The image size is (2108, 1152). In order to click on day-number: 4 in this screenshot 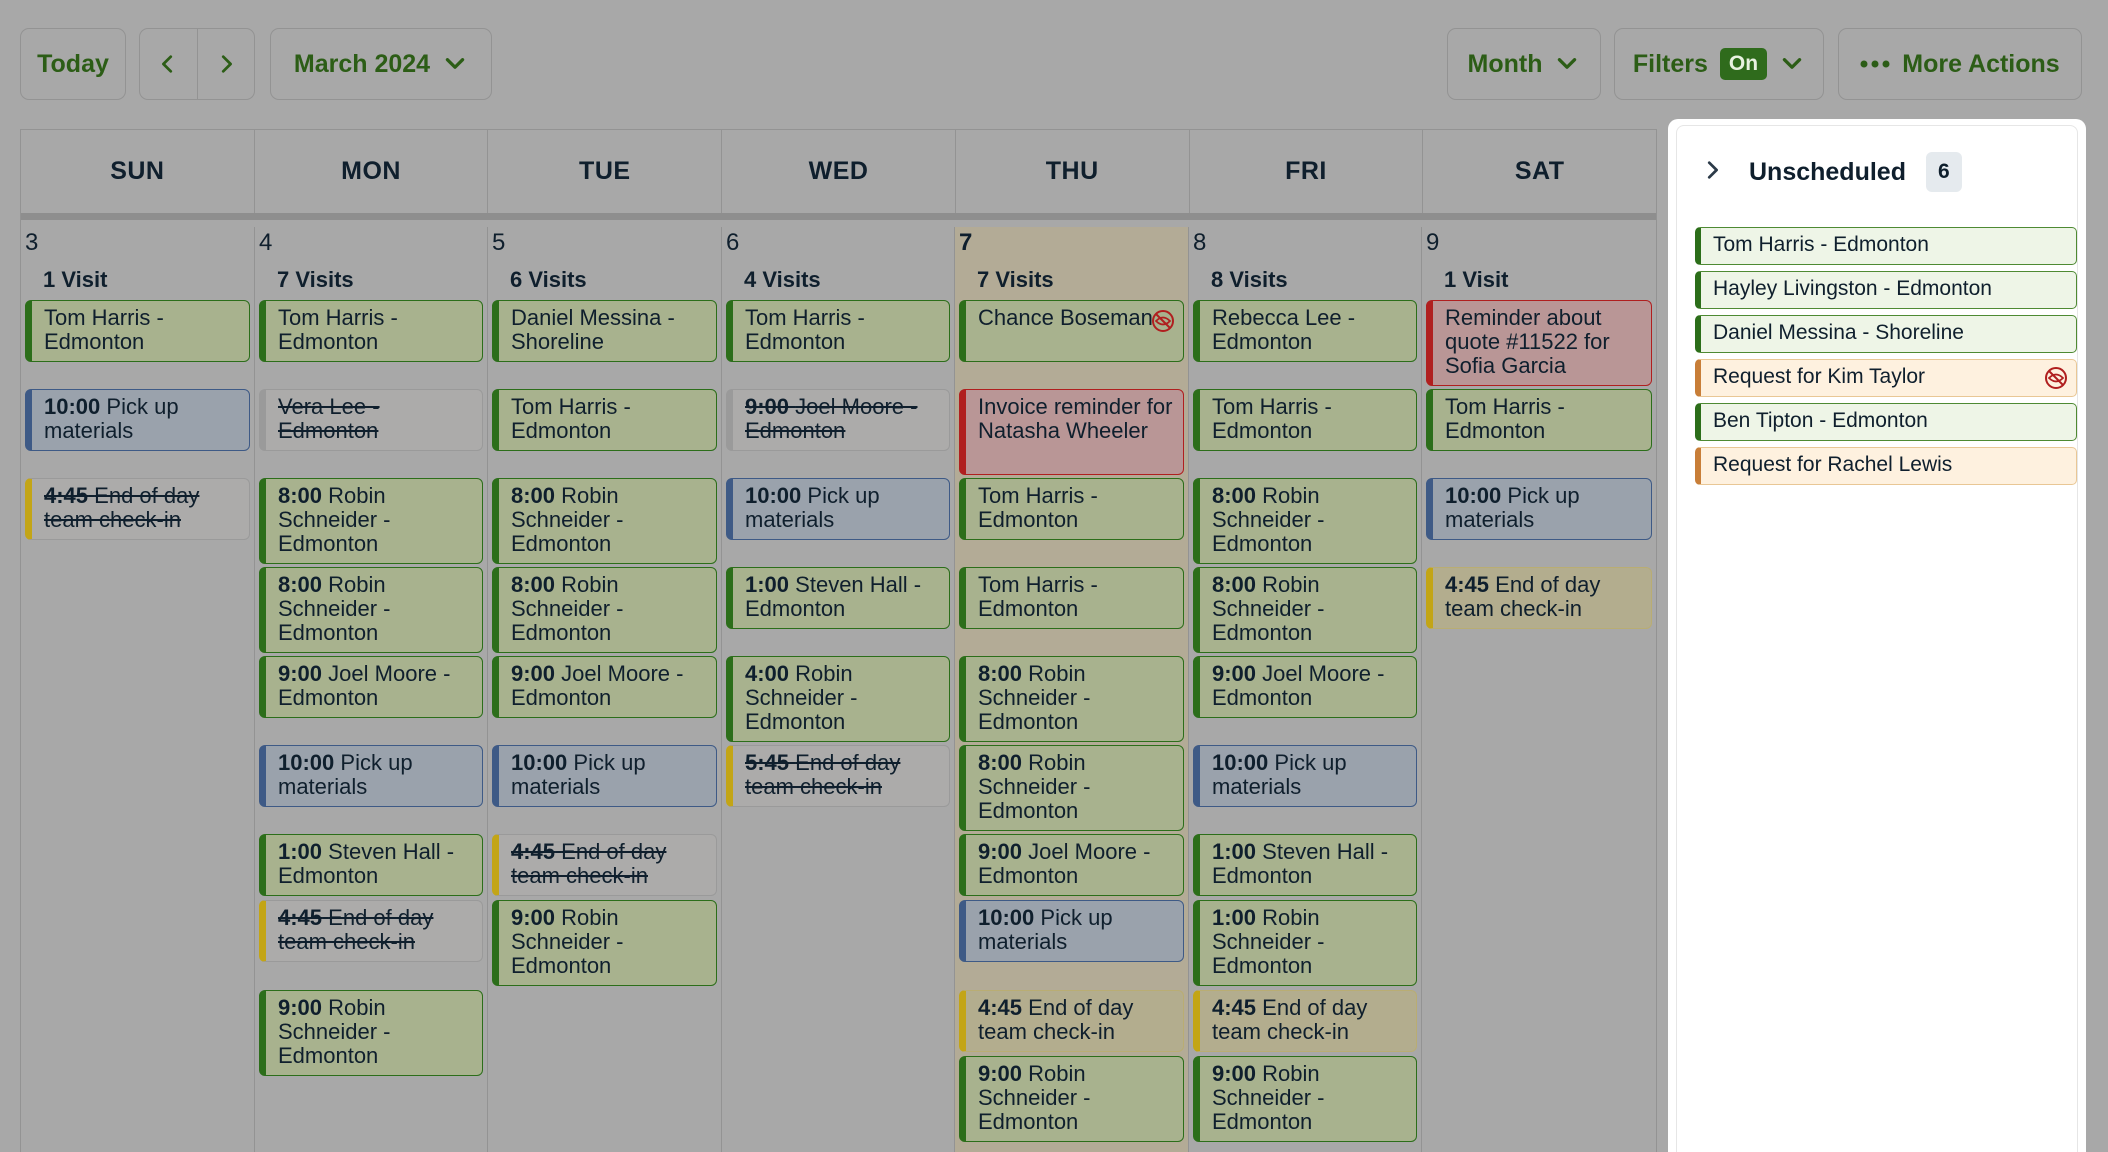, I will do `click(266, 242)`.